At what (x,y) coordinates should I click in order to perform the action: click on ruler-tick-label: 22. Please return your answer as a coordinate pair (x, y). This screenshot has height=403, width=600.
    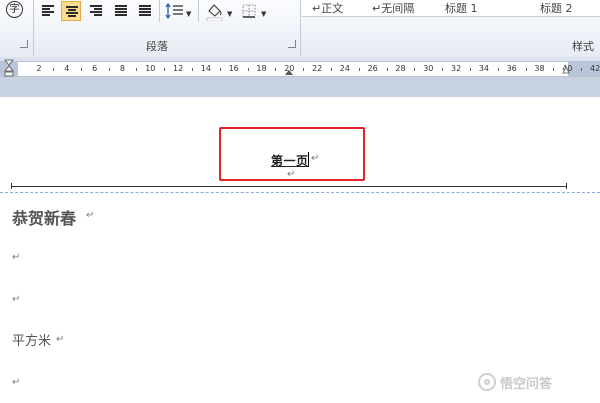
    Looking at the image, I should click on (317, 68).